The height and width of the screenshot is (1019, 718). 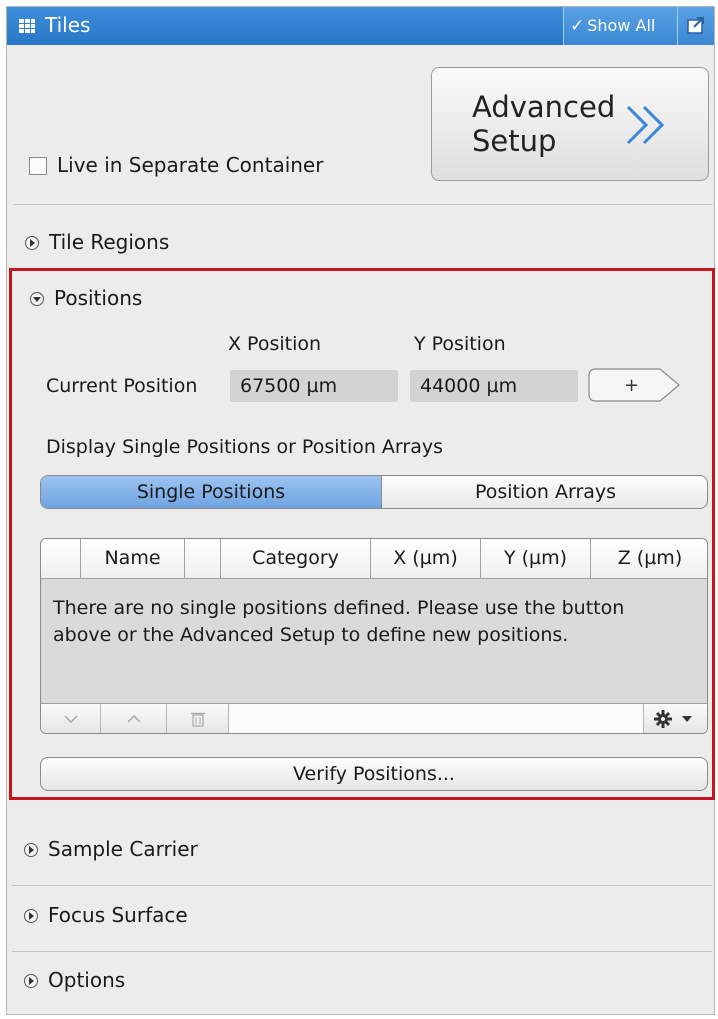 What do you see at coordinates (426, 558) in the screenshot?
I see `column-x: X (µm)` at bounding box center [426, 558].